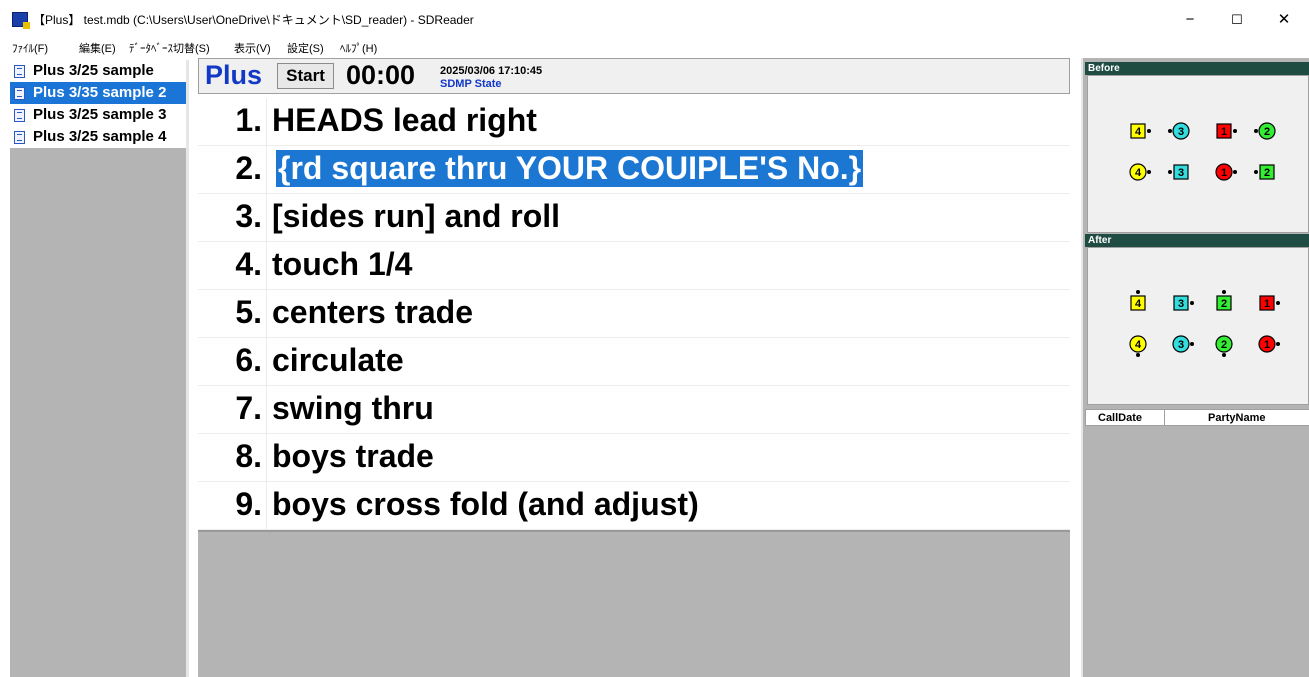 Image resolution: width=1309 pixels, height=677 pixels. I want to click on level-label: Plus, so click(234, 75).